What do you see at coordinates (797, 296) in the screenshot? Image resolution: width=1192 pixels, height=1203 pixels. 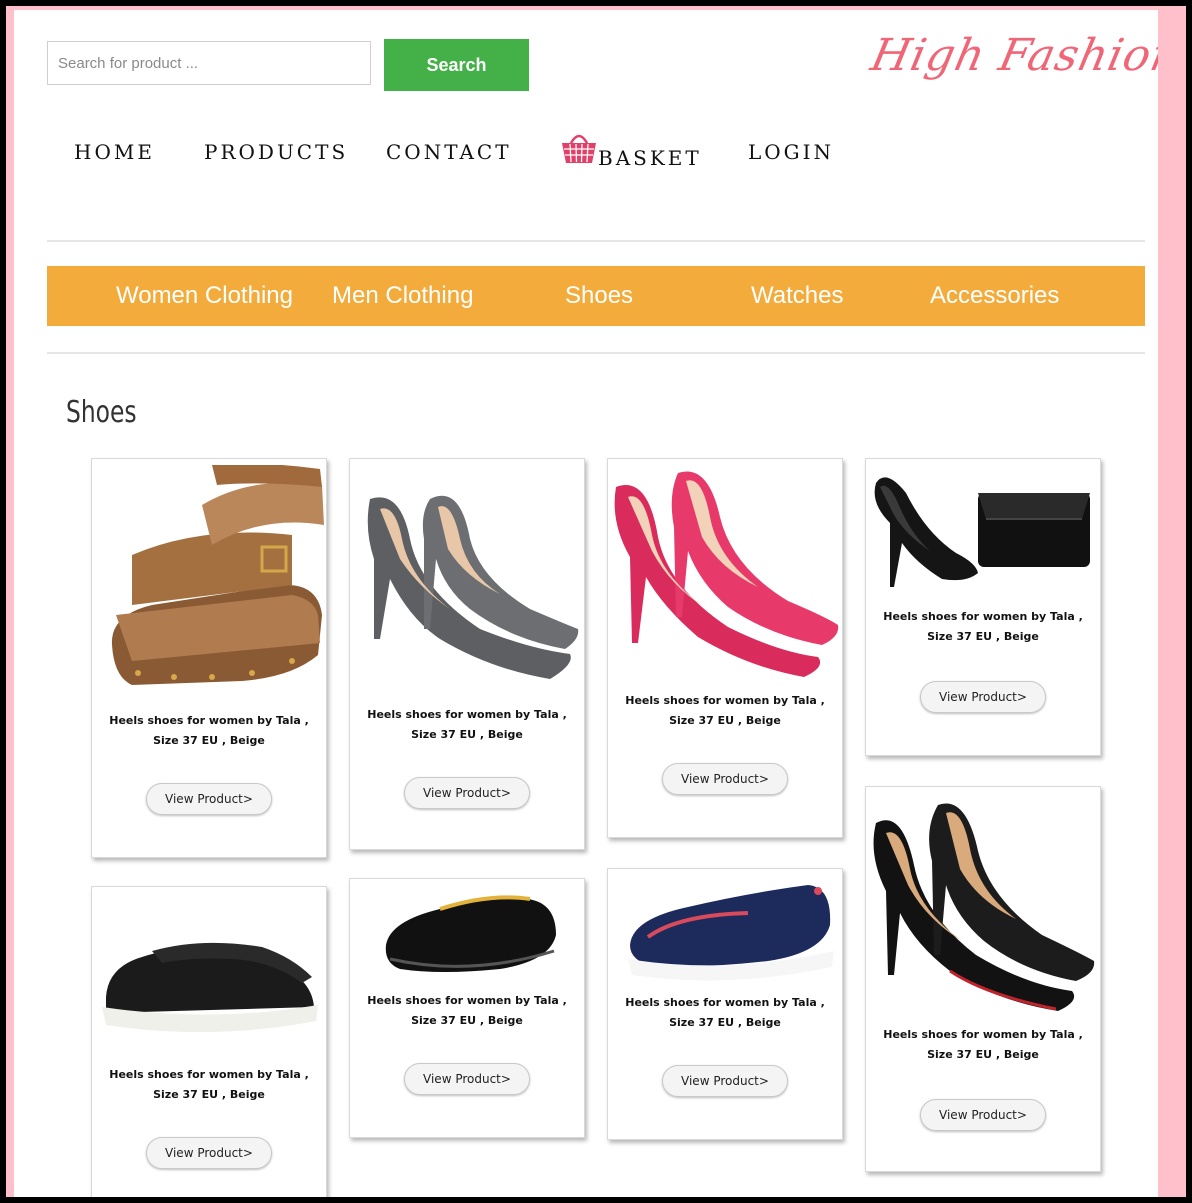 I see `category-watches: Watches` at bounding box center [797, 296].